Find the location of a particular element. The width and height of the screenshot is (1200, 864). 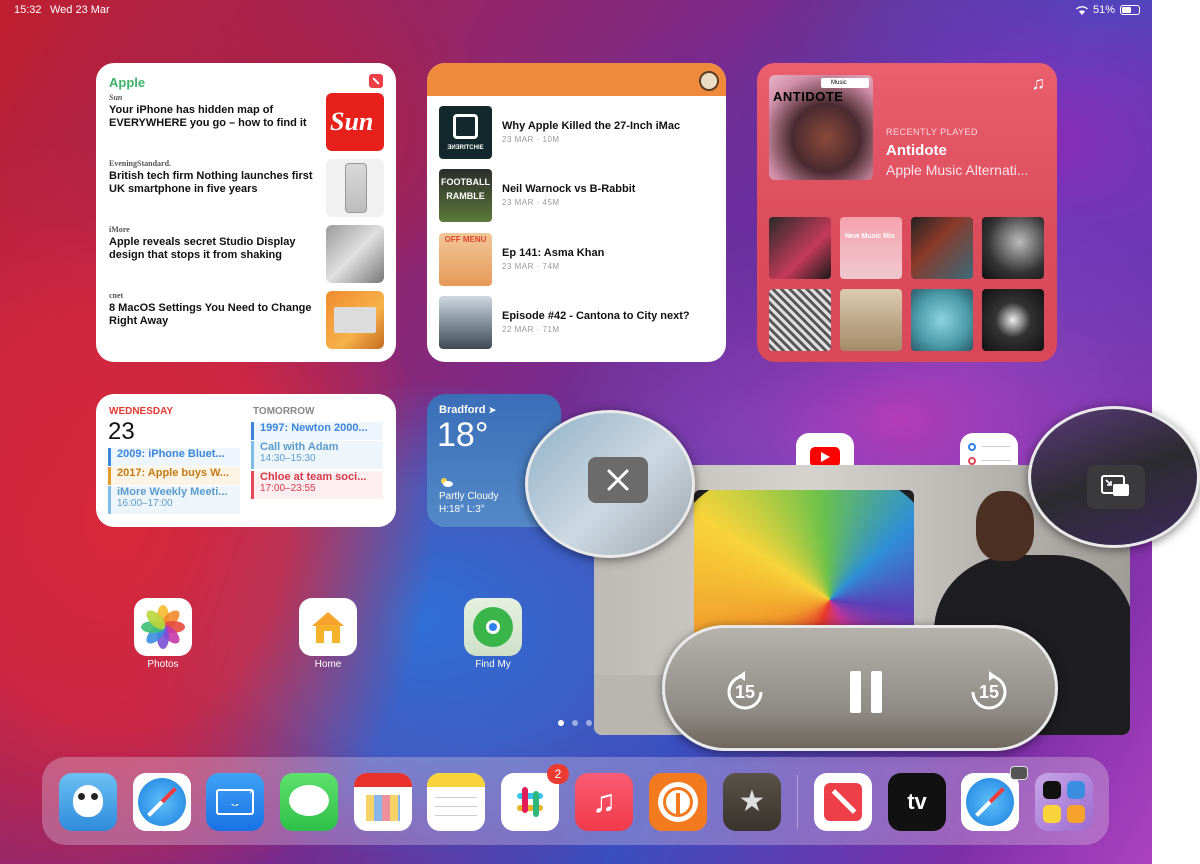

safari-recent-app-icon is located at coordinates (990, 802).